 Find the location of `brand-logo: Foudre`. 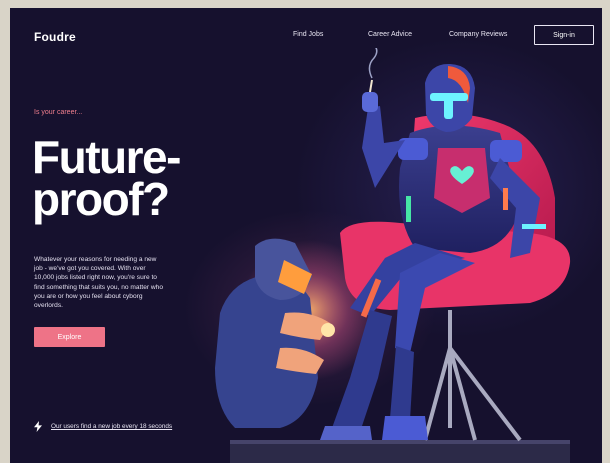

brand-logo: Foudre is located at coordinates (55, 37).